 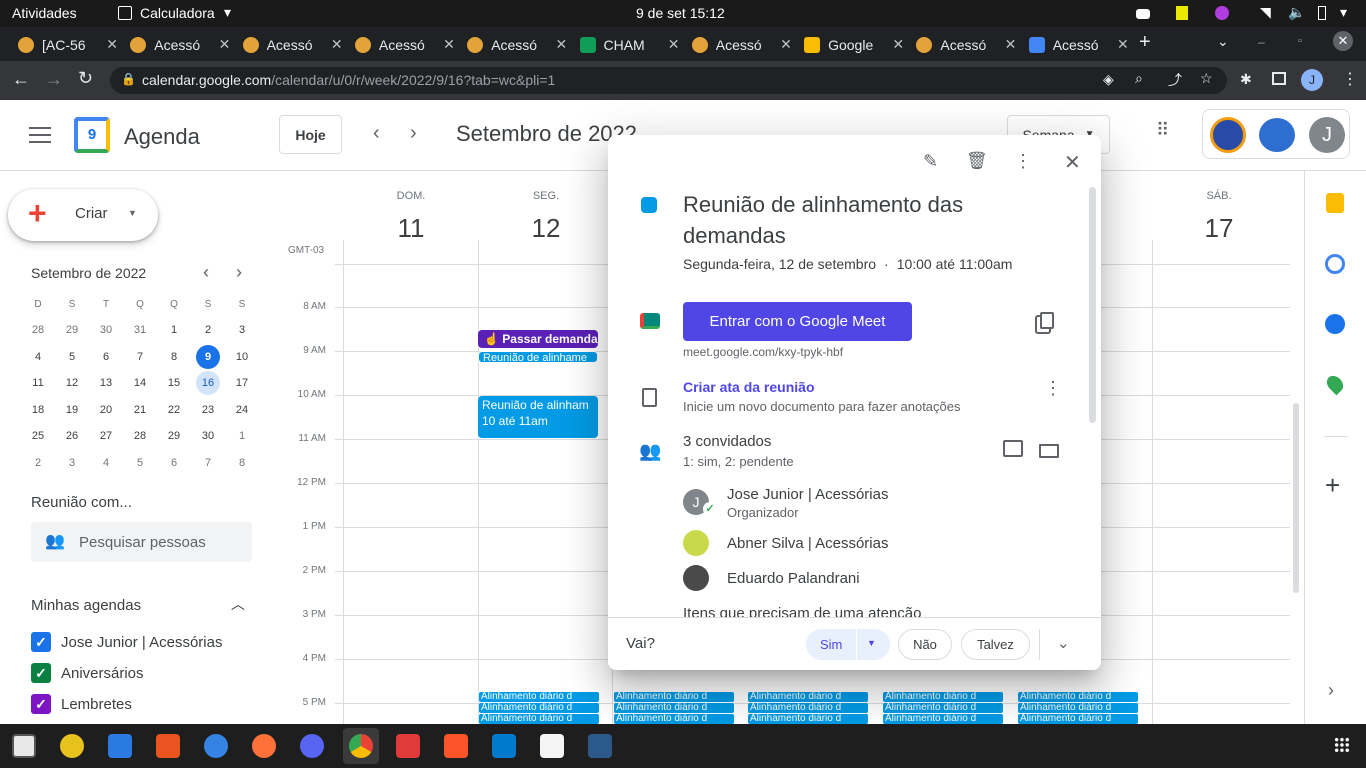 I want to click on main-menu-icon, so click(x=40, y=135).